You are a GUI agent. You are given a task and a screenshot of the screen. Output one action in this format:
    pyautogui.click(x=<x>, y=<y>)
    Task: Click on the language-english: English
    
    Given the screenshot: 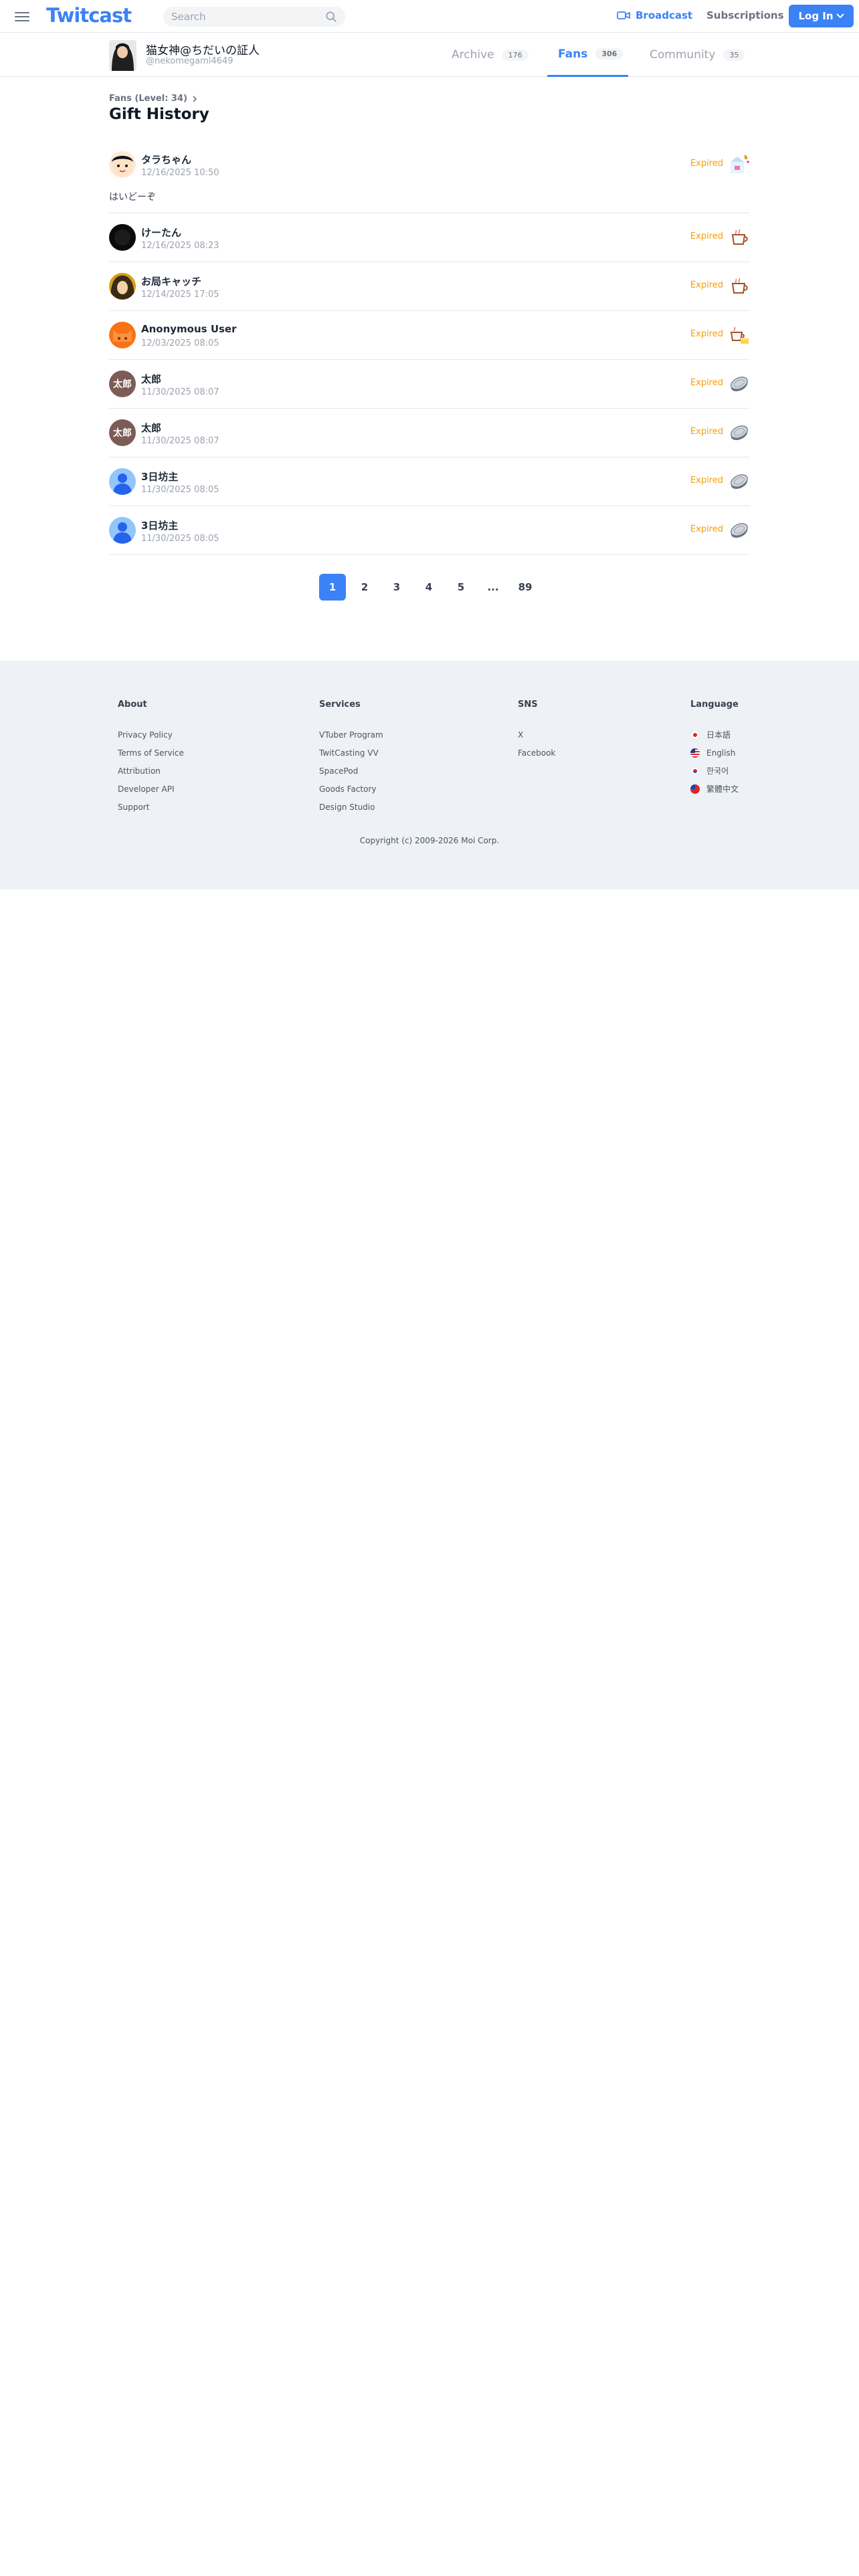 What is the action you would take?
    pyautogui.click(x=715, y=753)
    